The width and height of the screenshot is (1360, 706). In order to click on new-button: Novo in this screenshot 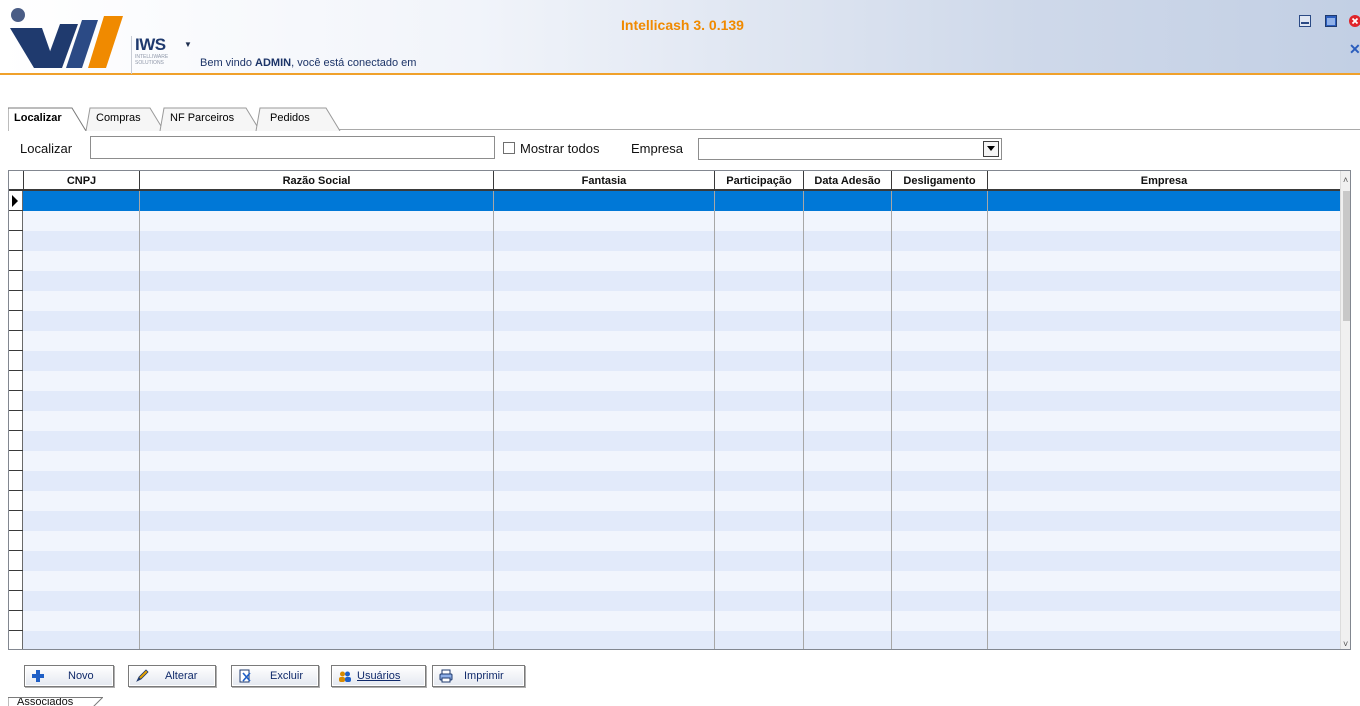, I will do `click(69, 676)`.